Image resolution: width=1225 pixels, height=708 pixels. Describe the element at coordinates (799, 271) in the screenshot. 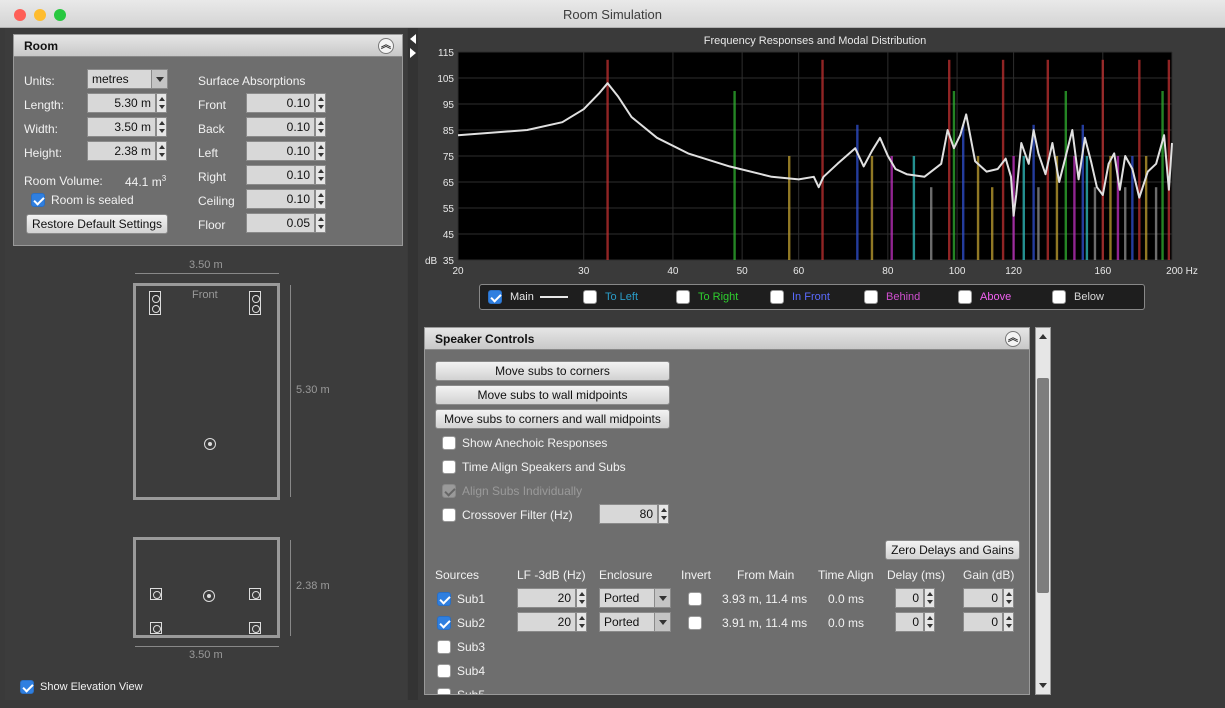

I see `x-tick-label: 60` at that location.